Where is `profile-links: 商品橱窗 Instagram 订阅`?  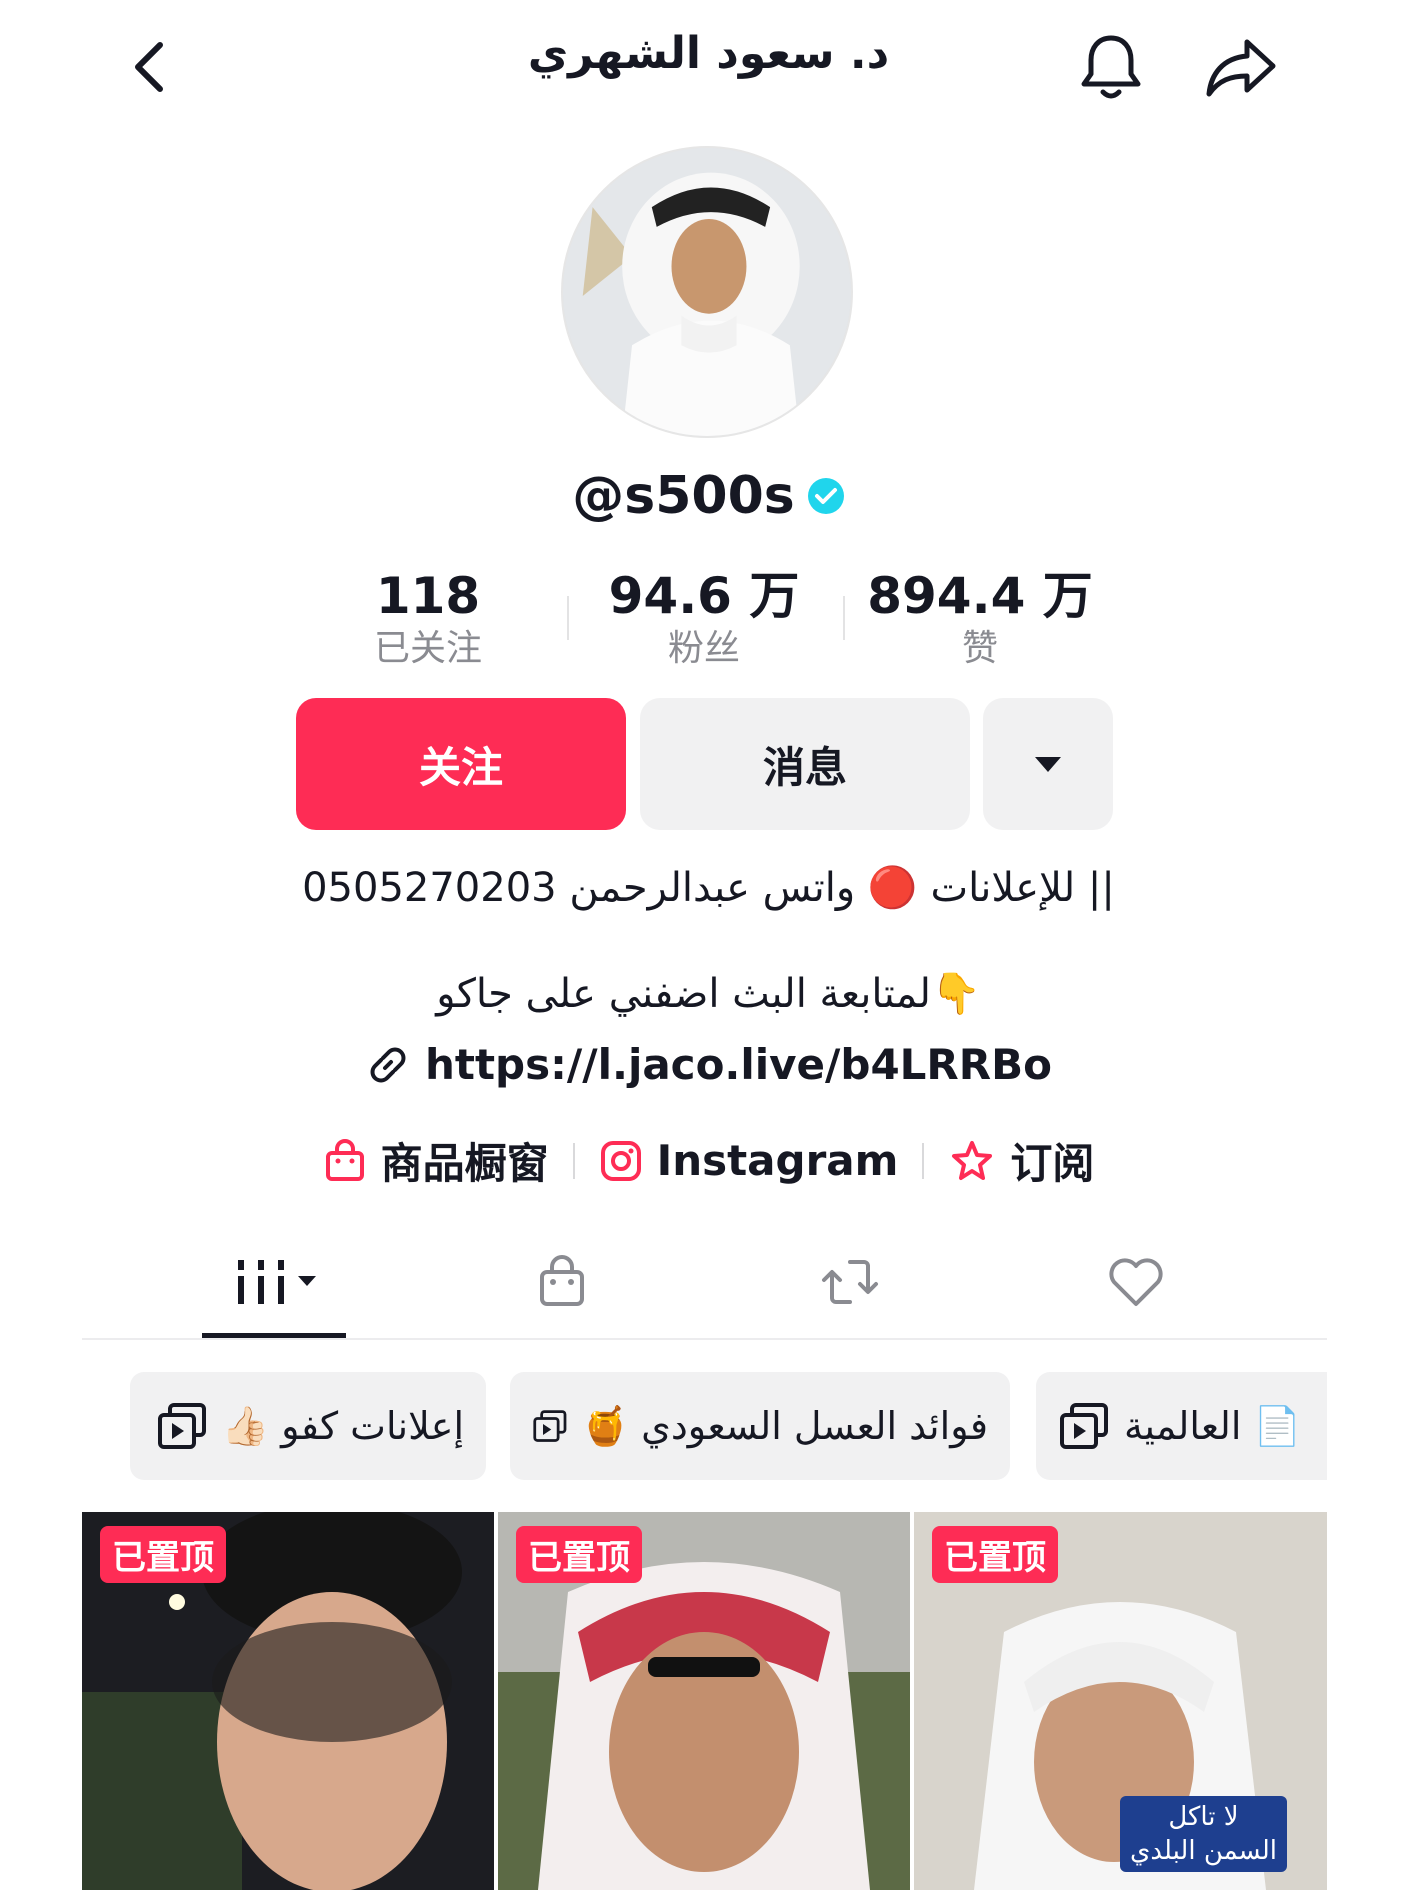 profile-links: 商品橱窗 Instagram 订阅 is located at coordinates (708, 1160).